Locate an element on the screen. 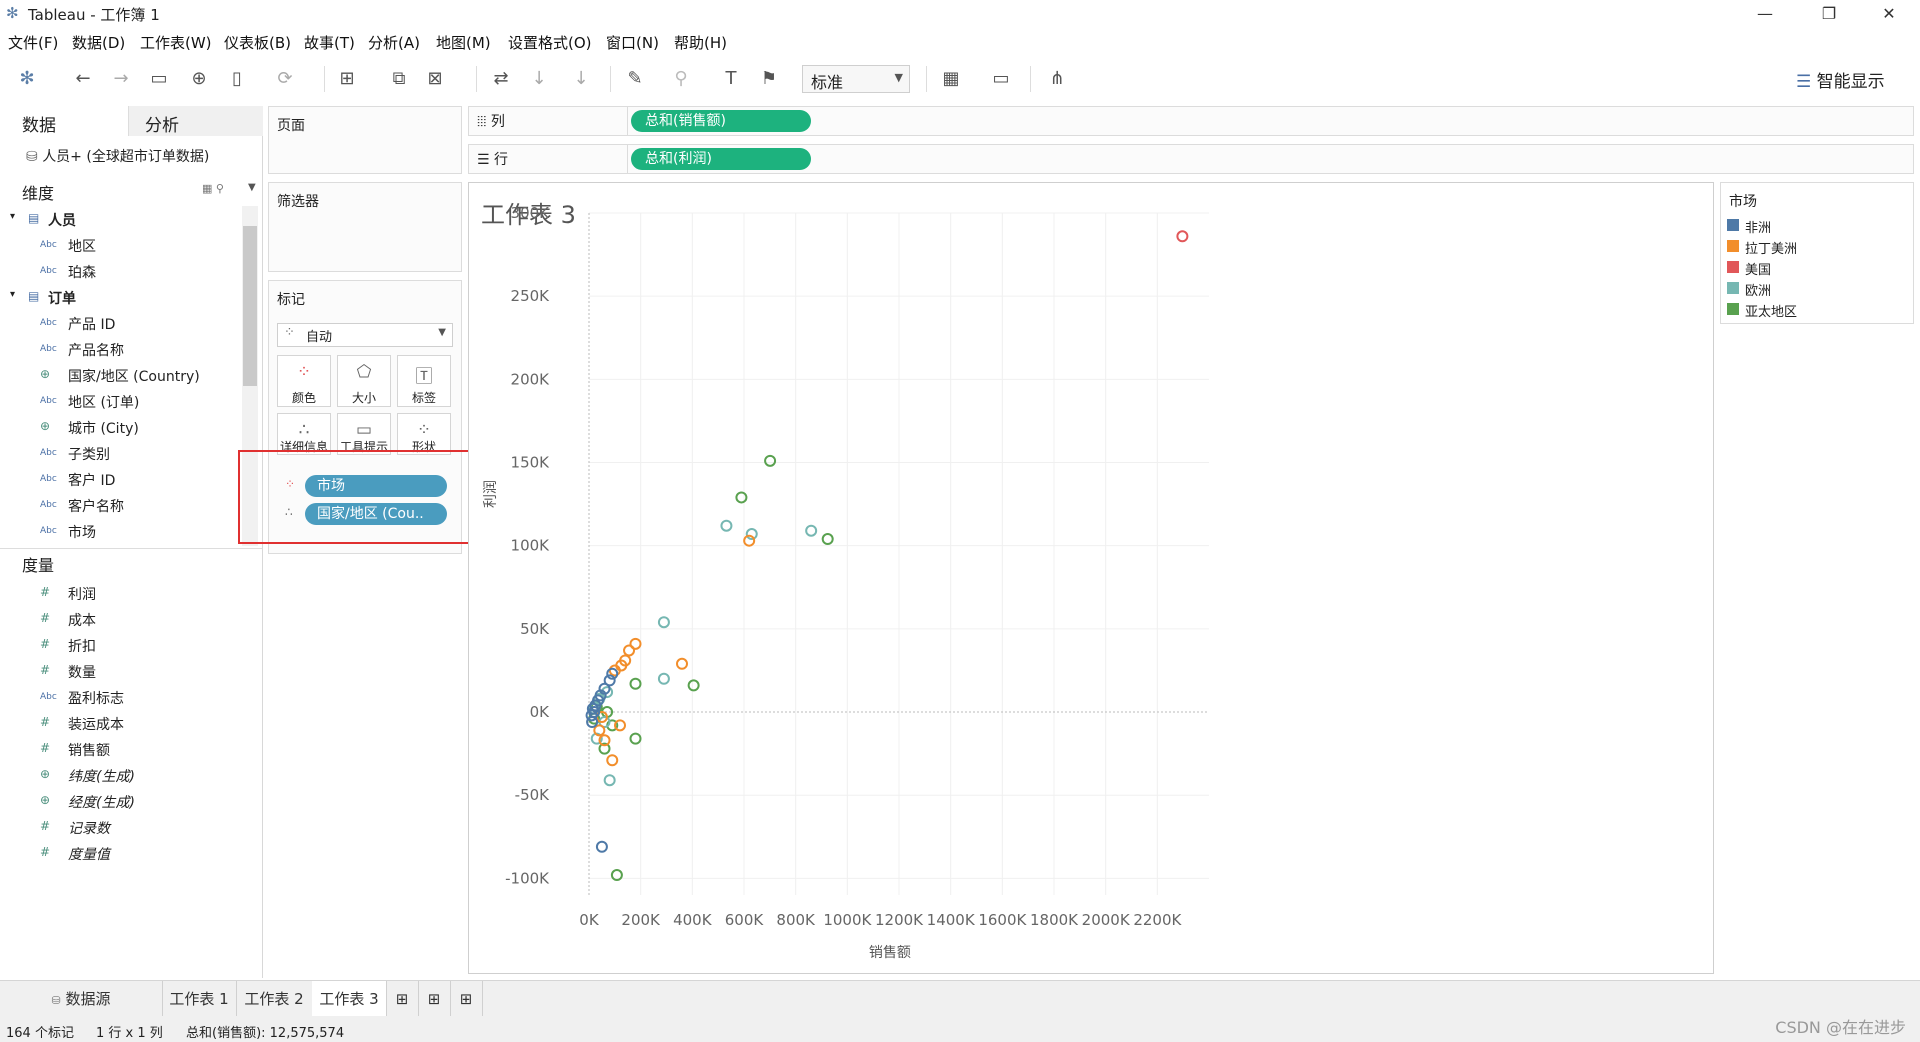 The width and height of the screenshot is (1920, 1042). new-datasource-icon: ⊕ is located at coordinates (199, 78).